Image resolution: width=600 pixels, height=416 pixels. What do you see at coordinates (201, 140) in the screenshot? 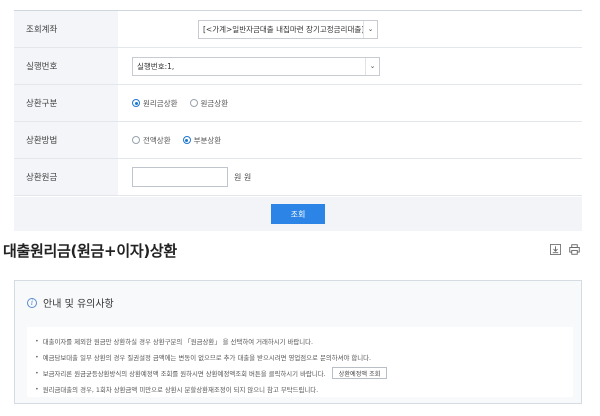
I see `radio-partial-repayment: 부분상환` at bounding box center [201, 140].